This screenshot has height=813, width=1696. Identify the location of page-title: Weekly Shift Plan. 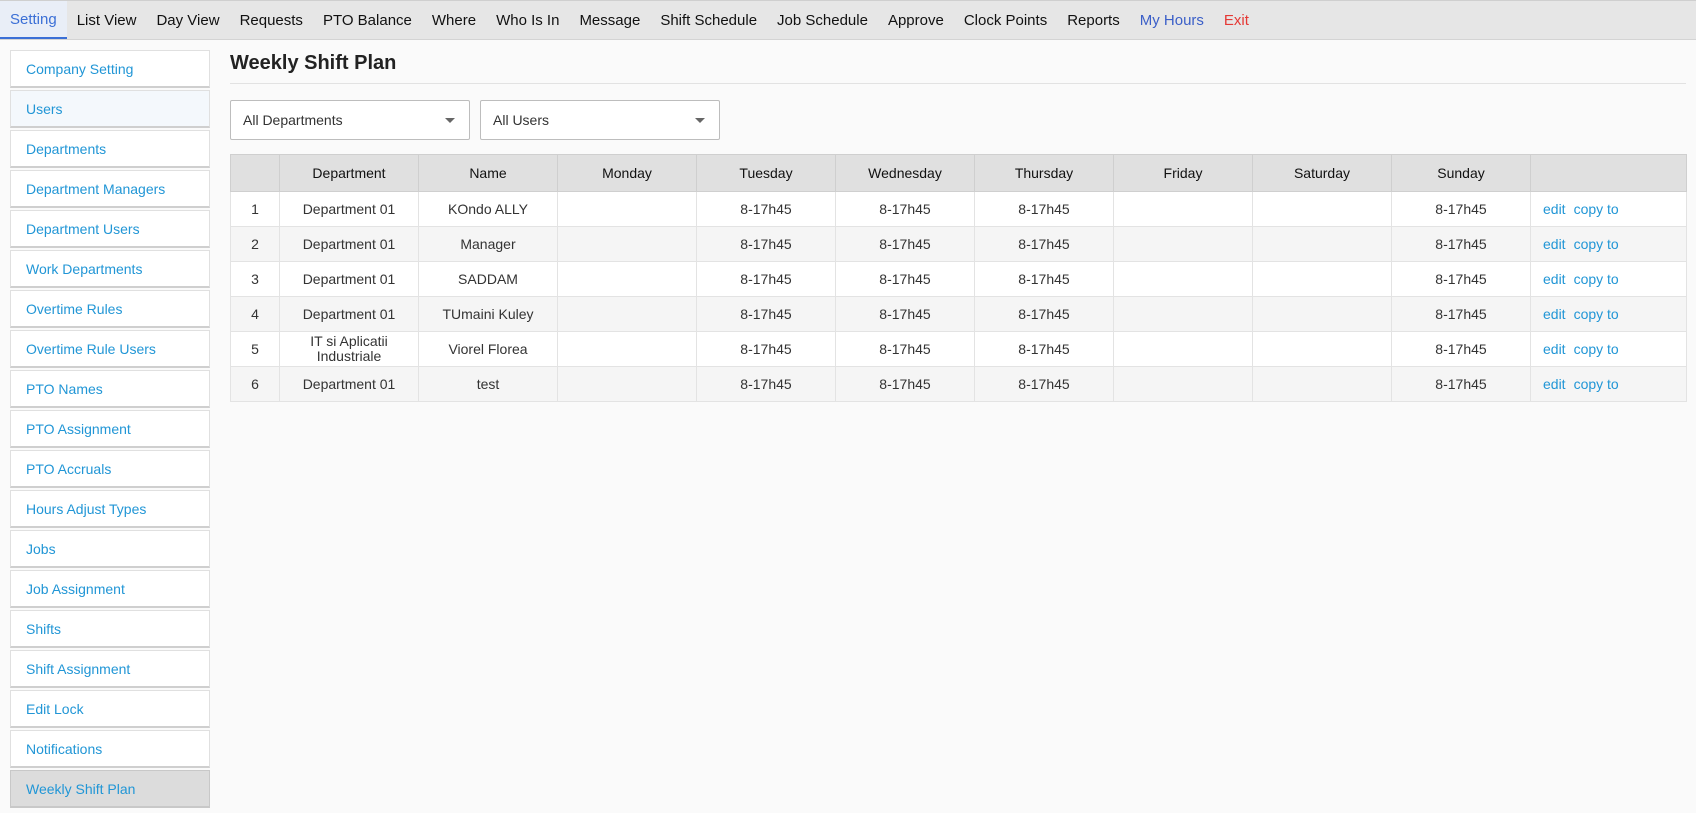
(958, 66).